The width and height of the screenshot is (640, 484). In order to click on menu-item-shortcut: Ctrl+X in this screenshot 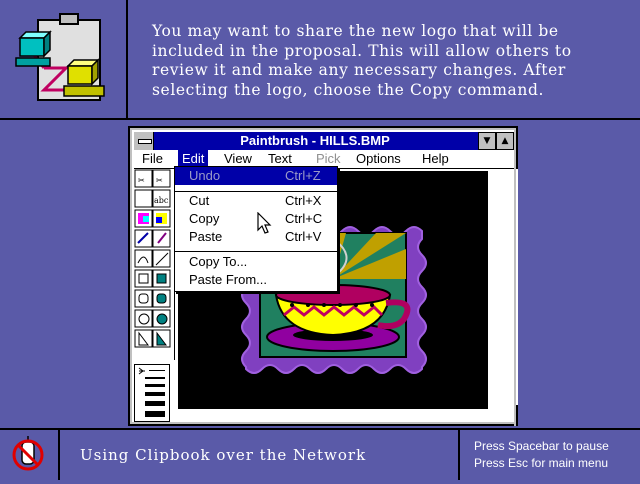, I will do `click(303, 200)`.